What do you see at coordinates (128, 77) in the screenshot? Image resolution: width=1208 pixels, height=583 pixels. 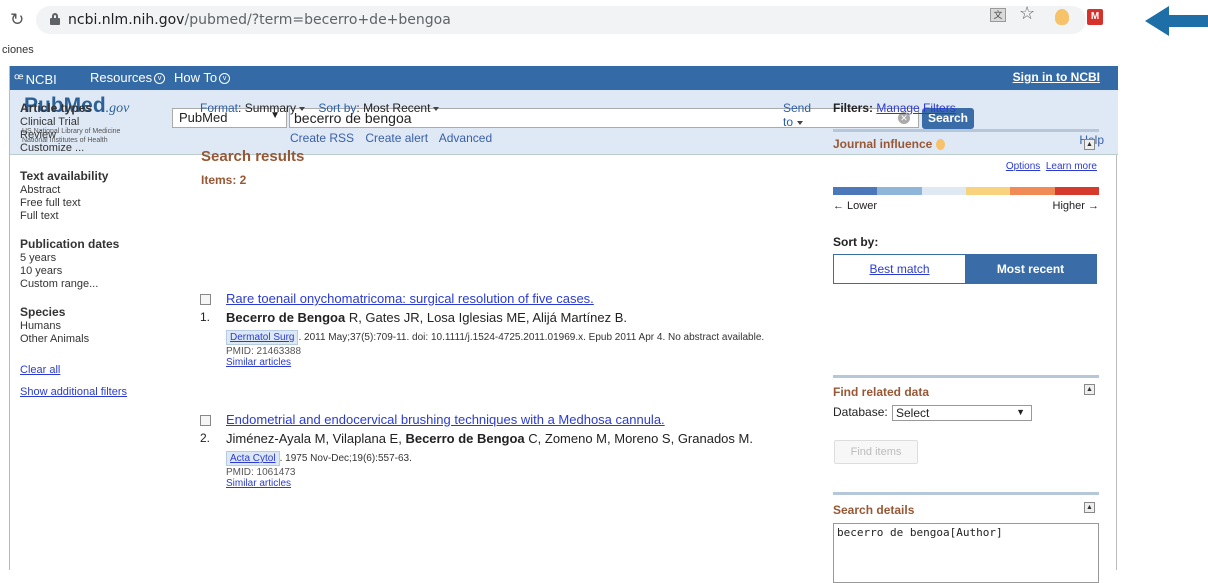 I see `resources-menu: Resources v` at bounding box center [128, 77].